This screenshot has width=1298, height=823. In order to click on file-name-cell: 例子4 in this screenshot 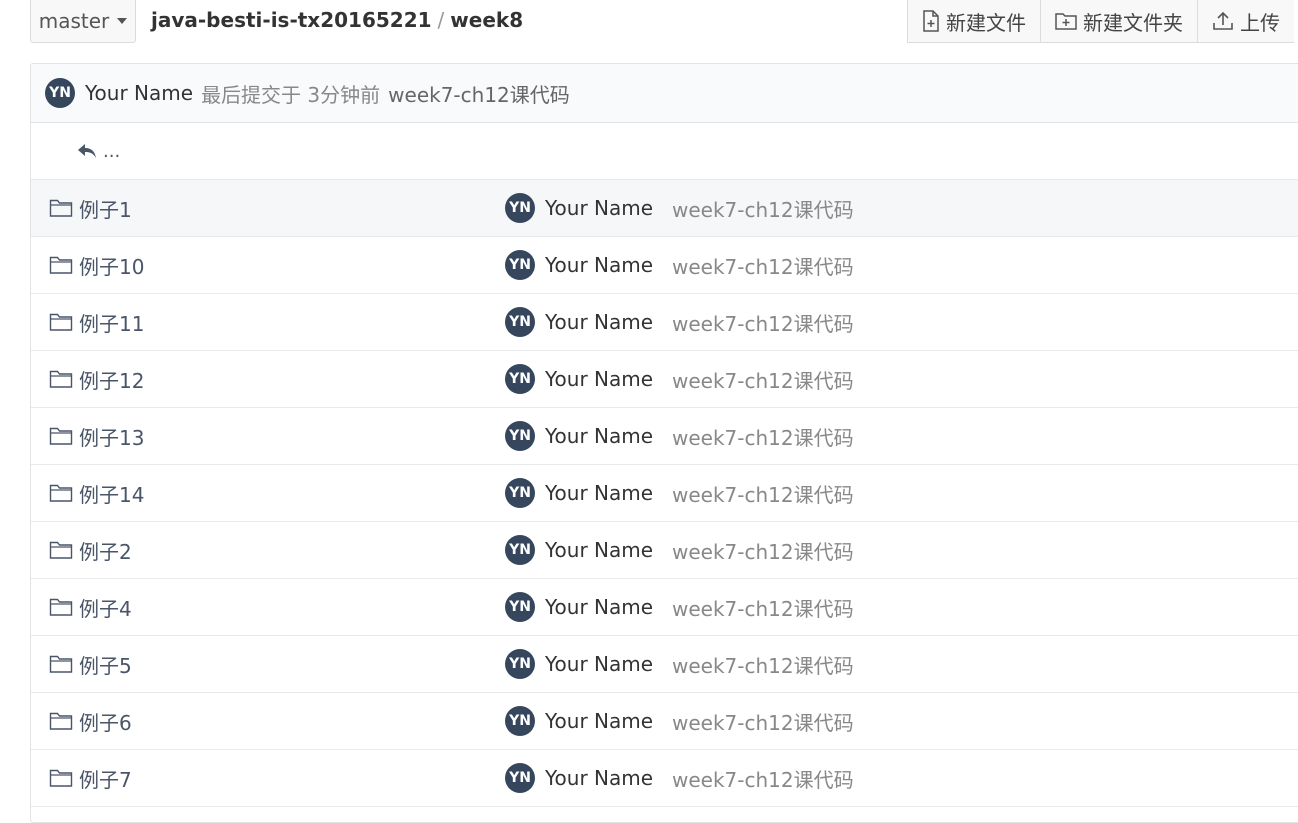, I will do `click(90, 607)`.